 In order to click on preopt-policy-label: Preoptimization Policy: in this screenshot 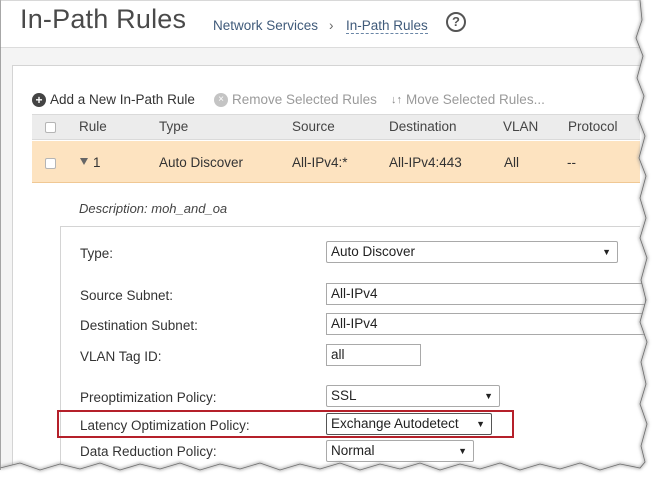, I will do `click(148, 397)`.